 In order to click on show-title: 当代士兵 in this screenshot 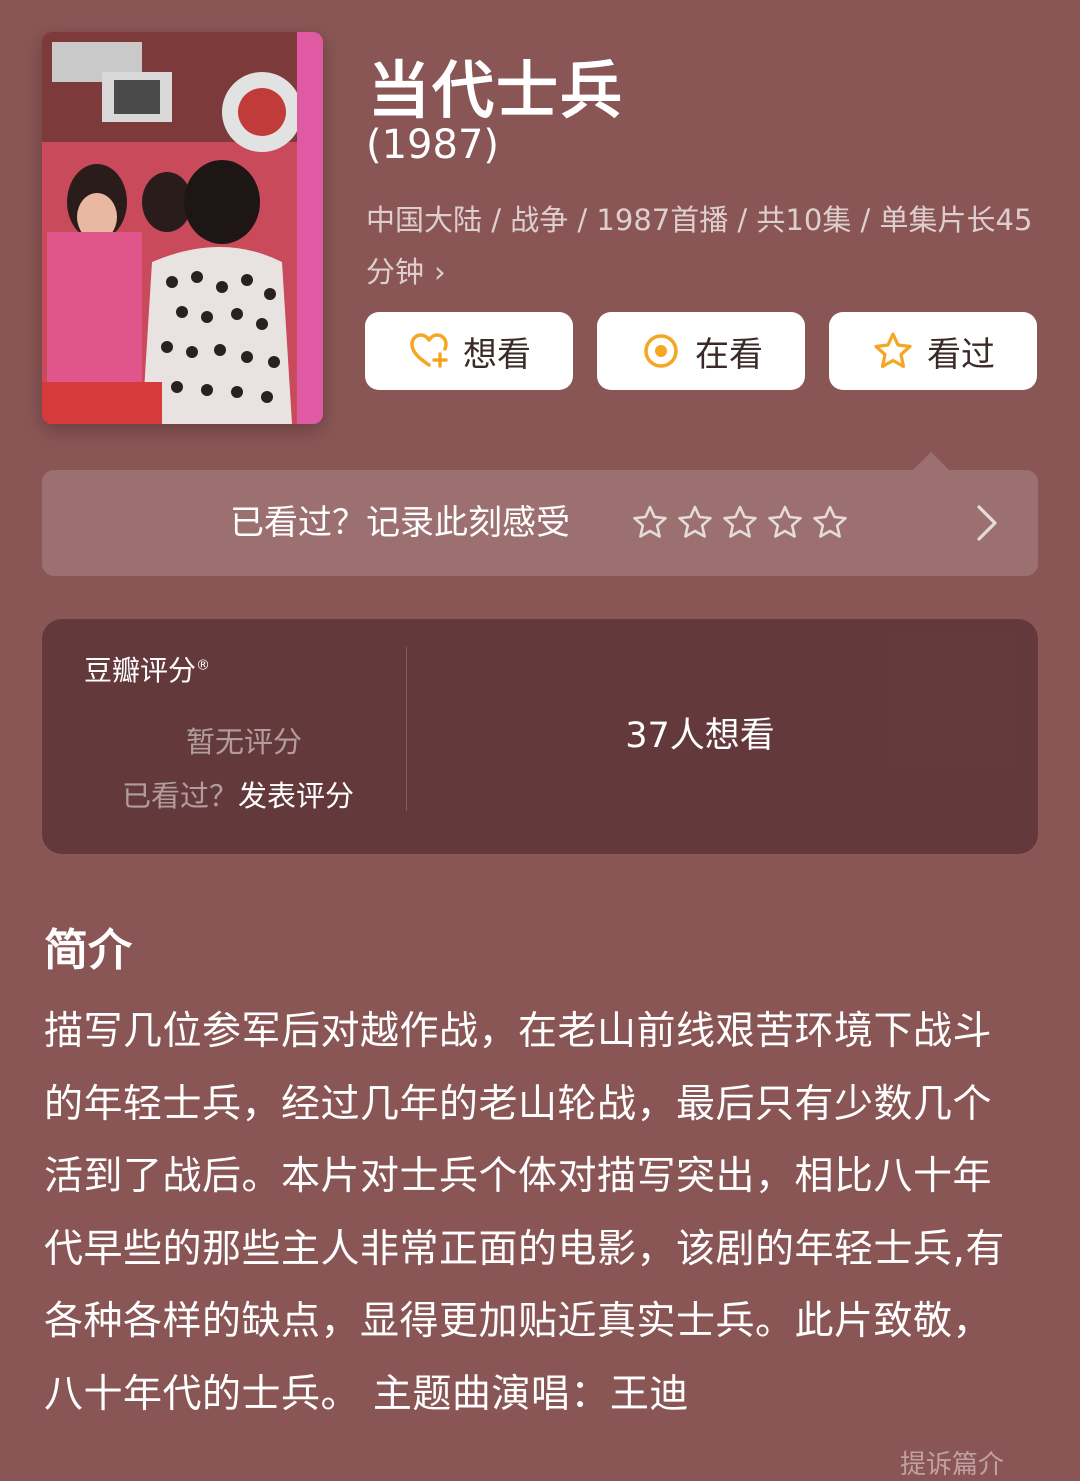, I will do `click(496, 90)`.